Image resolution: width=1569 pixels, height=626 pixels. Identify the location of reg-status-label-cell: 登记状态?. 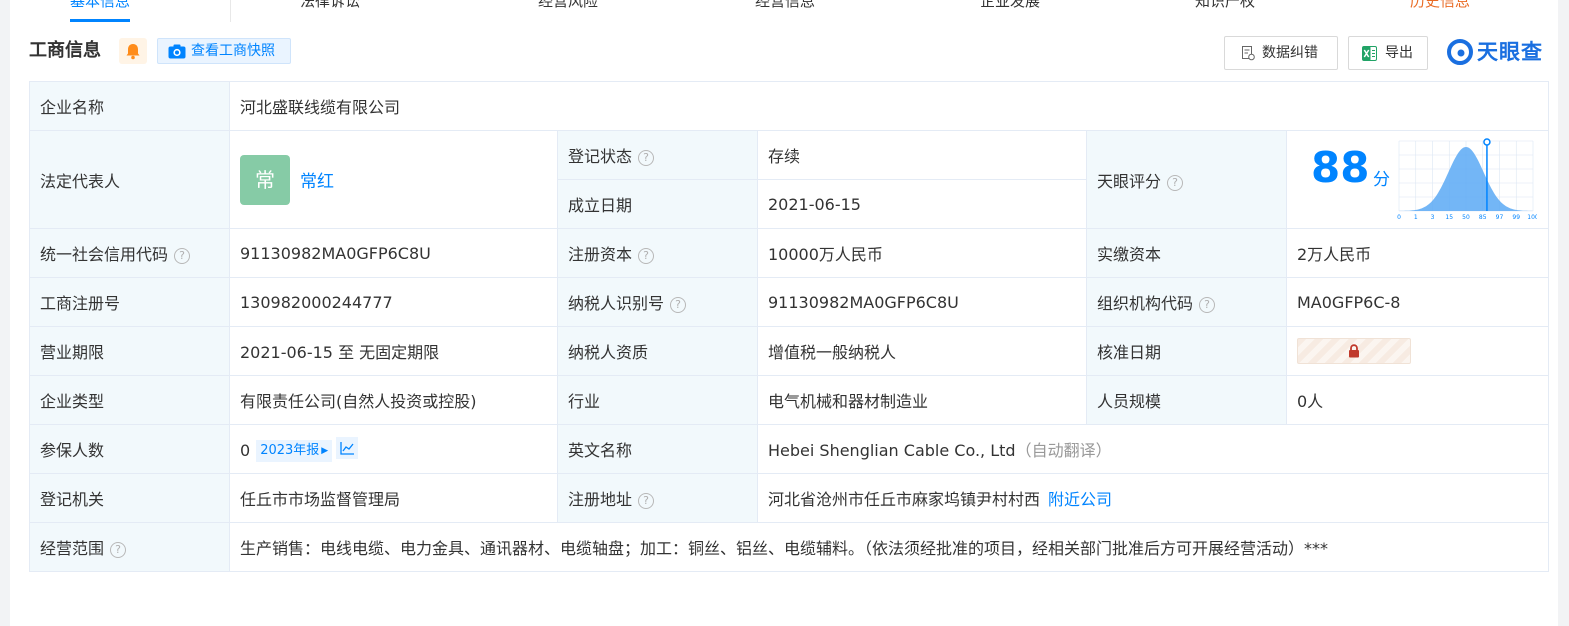
(657, 155).